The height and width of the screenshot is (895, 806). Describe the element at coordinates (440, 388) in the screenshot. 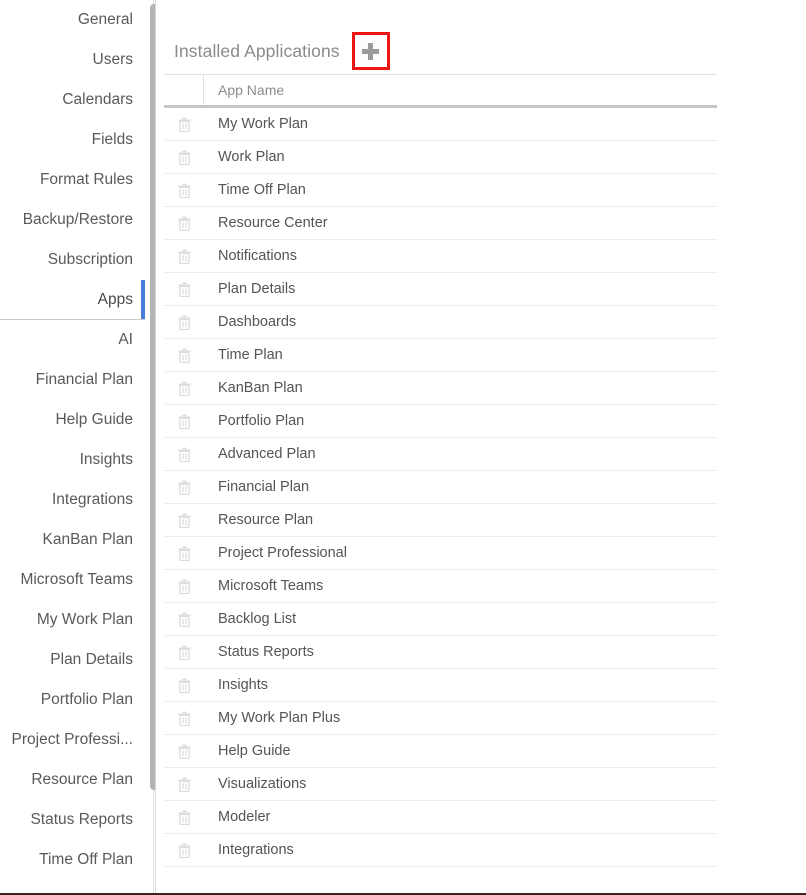

I see `table-row: KanBan Plan` at that location.